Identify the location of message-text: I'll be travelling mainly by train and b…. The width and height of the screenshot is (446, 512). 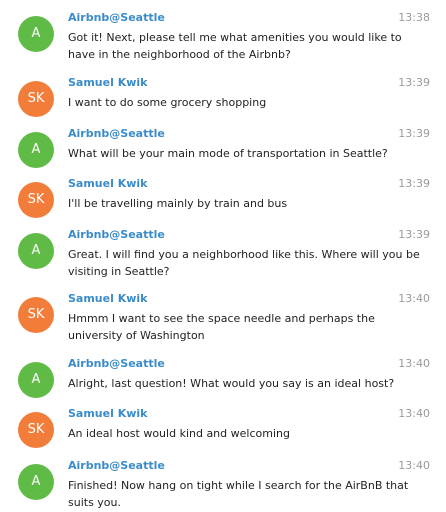
(178, 203).